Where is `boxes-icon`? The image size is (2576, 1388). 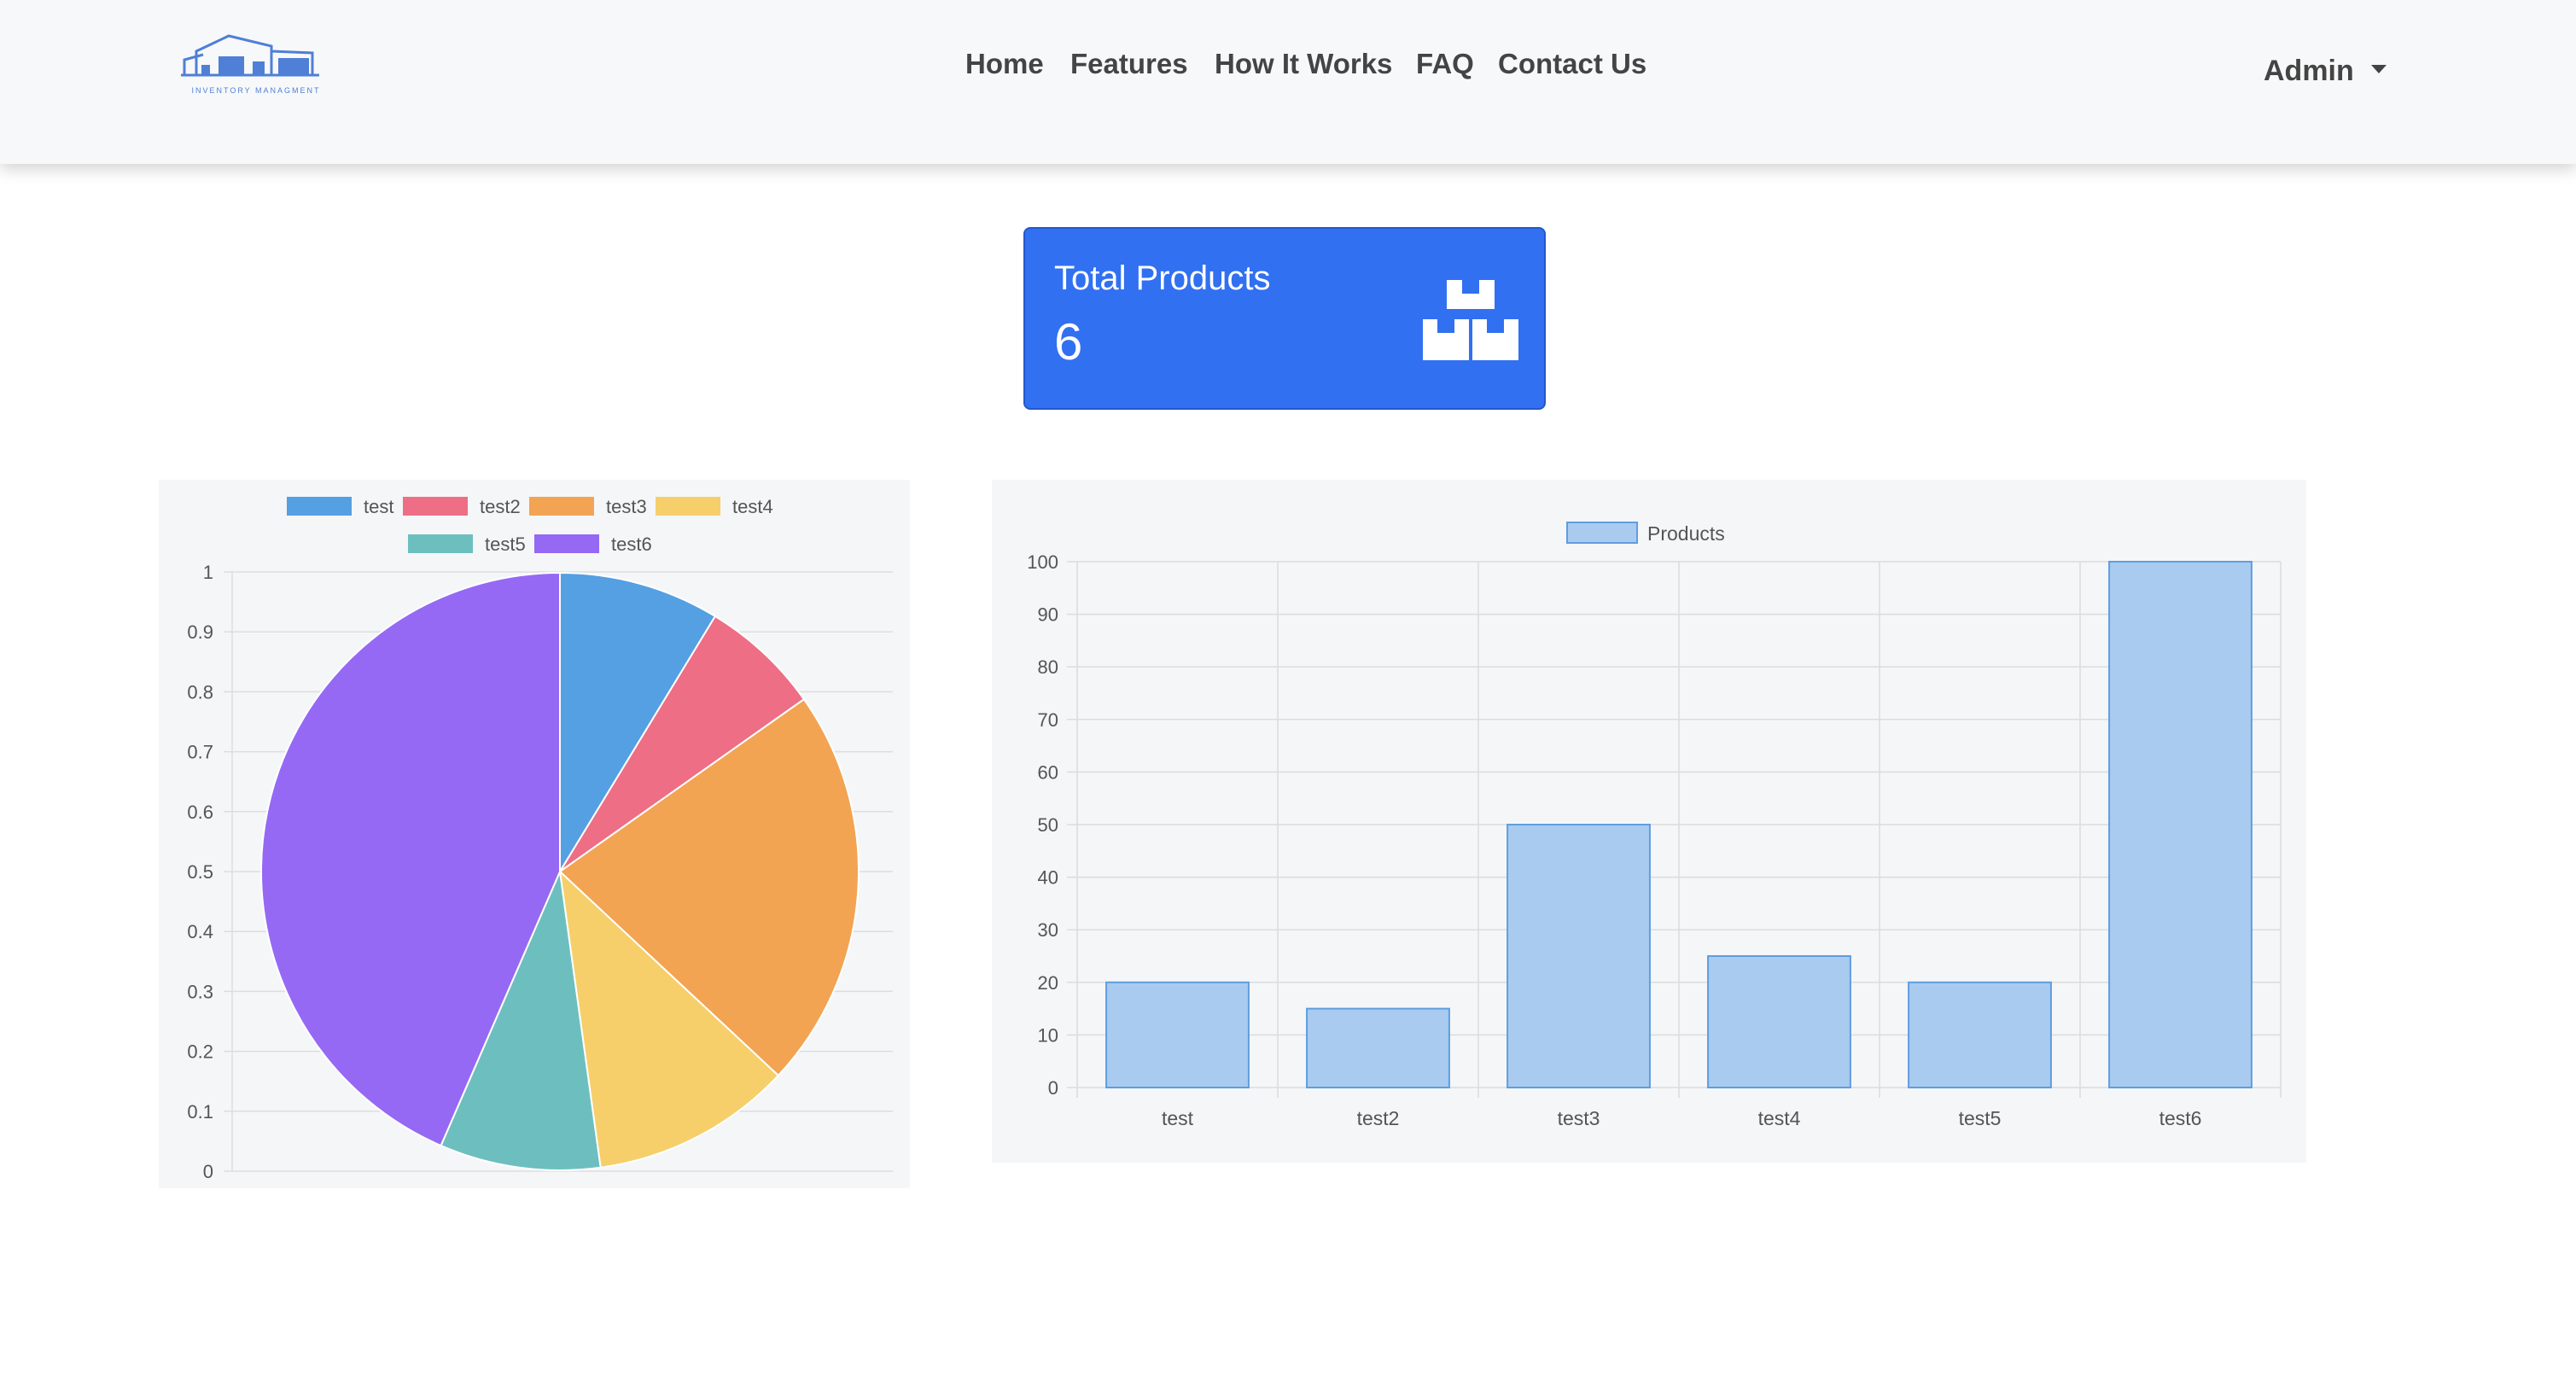
boxes-icon is located at coordinates (1470, 320).